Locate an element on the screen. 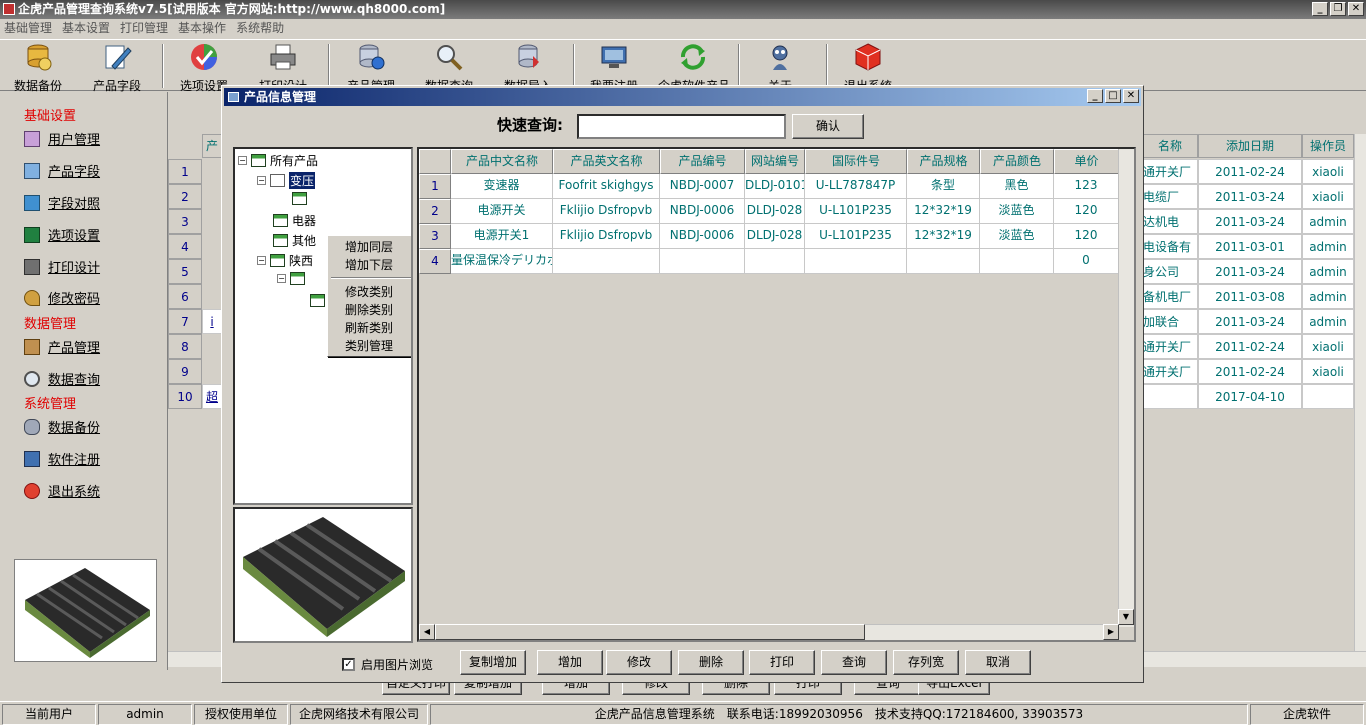 This screenshot has width=1366, height=725. tree-node-shaanxi-child: − is located at coordinates (293, 278).